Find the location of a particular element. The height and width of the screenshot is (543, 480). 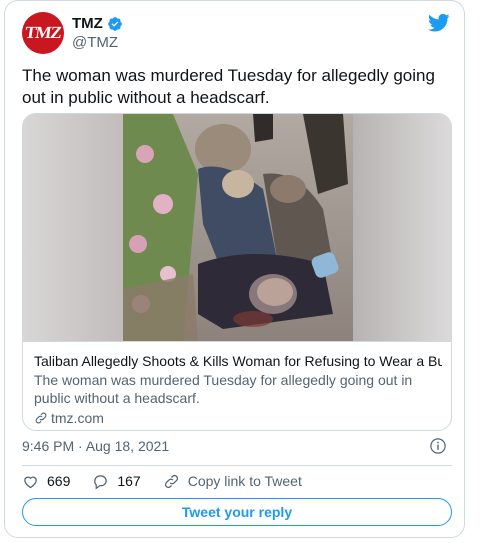

twitter-bird-icon is located at coordinates (439, 23).